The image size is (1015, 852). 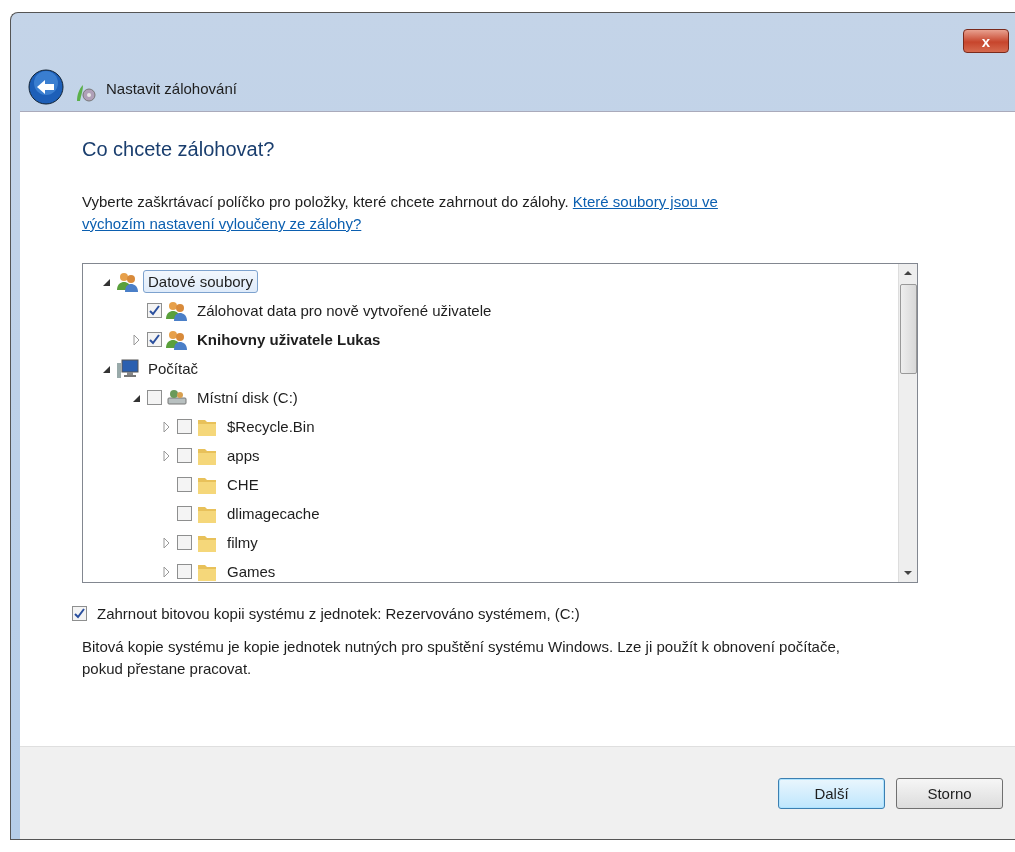 What do you see at coordinates (128, 368) in the screenshot?
I see `computer-icon` at bounding box center [128, 368].